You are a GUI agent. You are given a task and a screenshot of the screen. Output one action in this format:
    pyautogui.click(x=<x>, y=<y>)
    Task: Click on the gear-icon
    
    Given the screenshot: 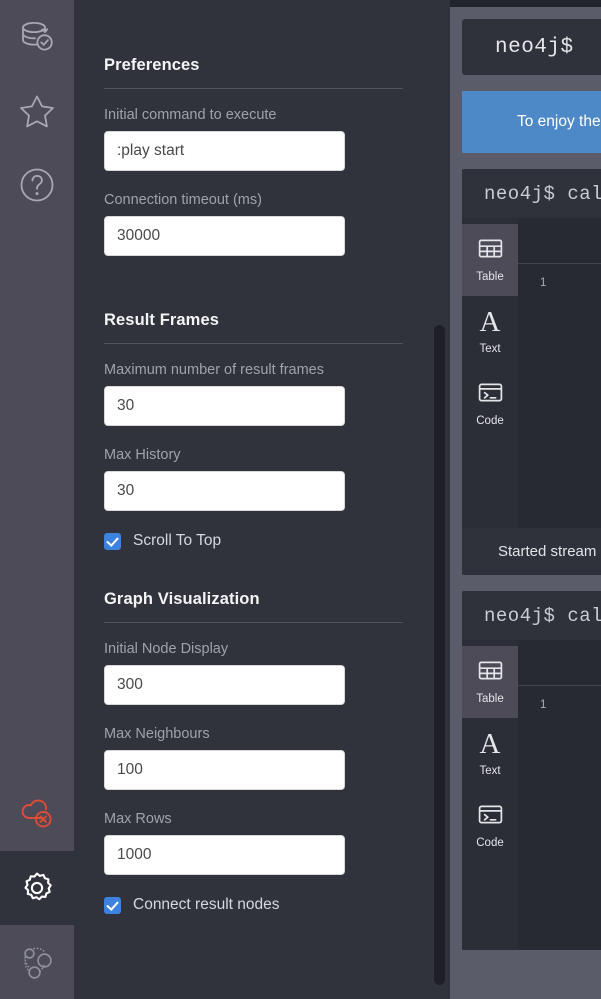 What is the action you would take?
    pyautogui.click(x=37, y=888)
    